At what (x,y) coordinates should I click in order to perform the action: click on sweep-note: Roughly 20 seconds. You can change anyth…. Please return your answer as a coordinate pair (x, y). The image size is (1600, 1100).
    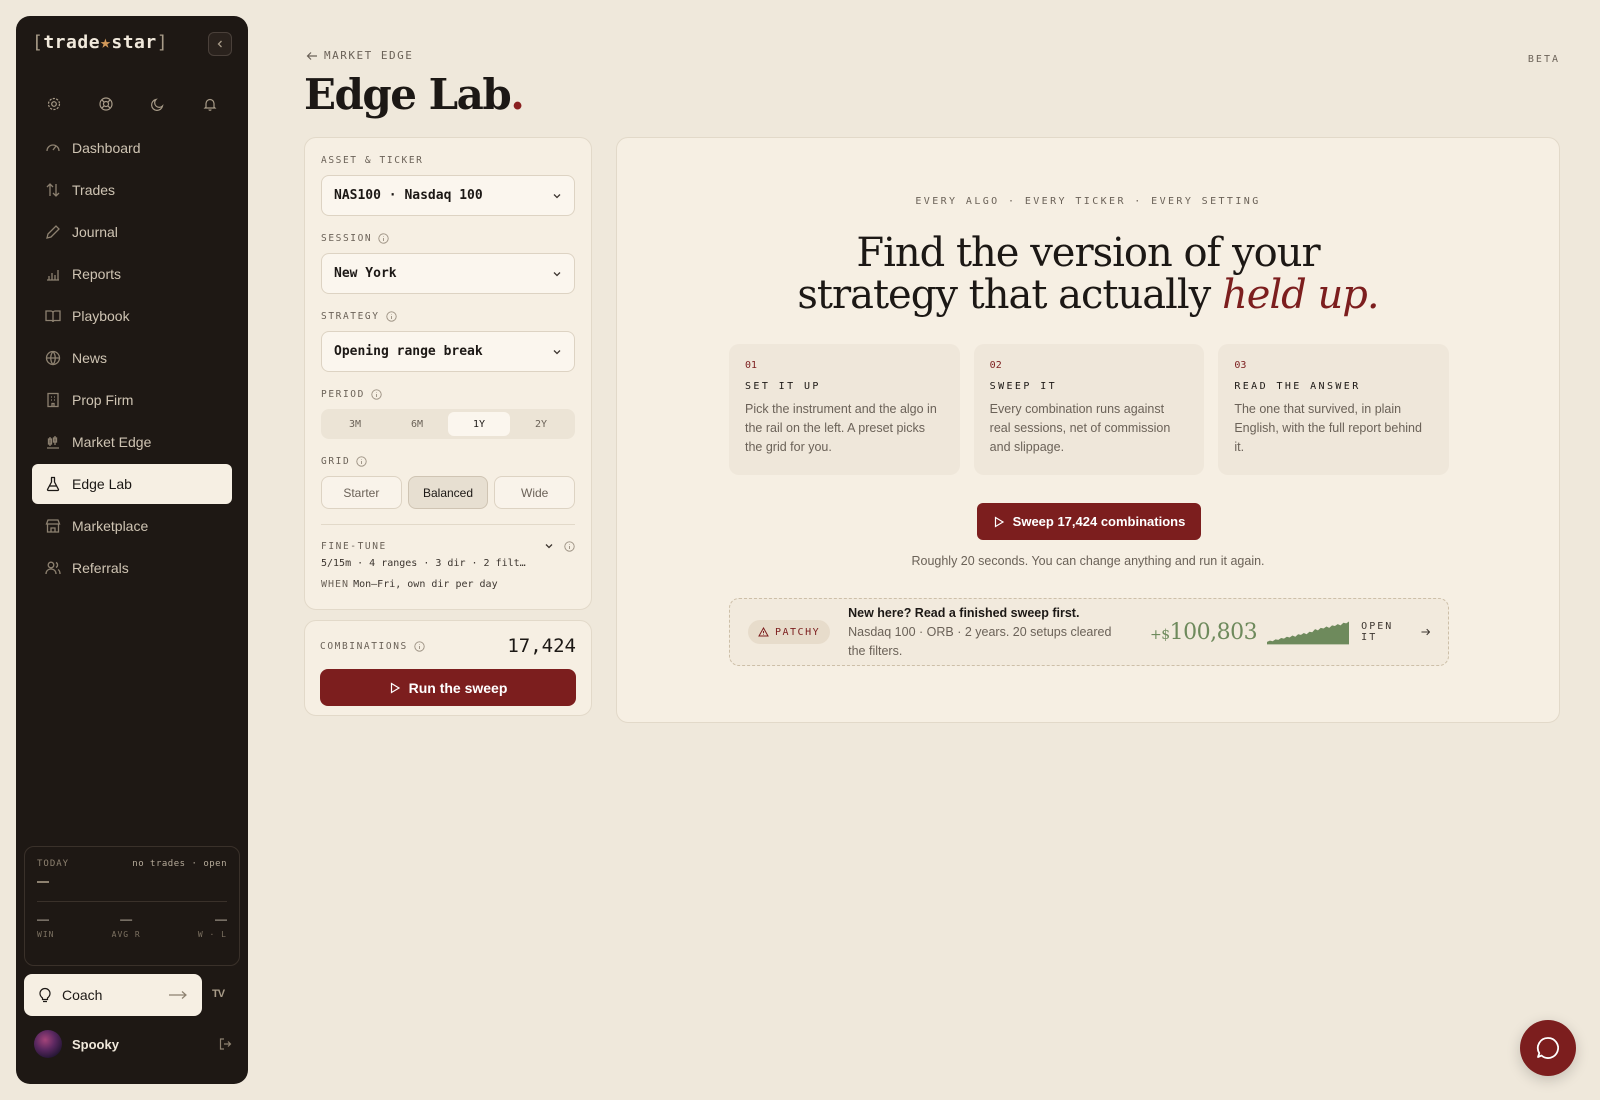
    Looking at the image, I should click on (1088, 561).